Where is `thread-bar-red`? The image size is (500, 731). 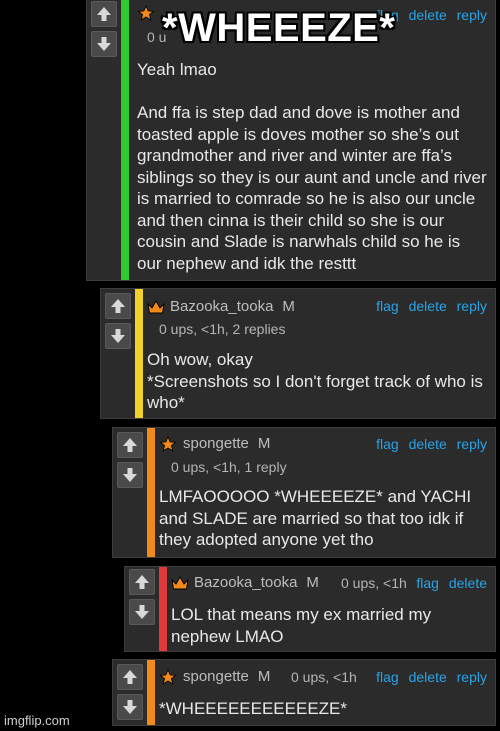
thread-bar-red is located at coordinates (163, 609).